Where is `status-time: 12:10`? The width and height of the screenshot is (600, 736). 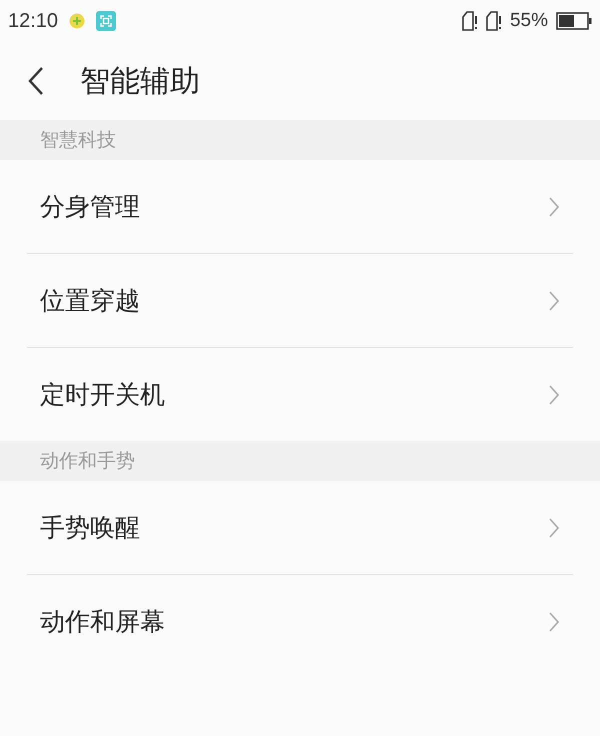 status-time: 12:10 is located at coordinates (33, 21).